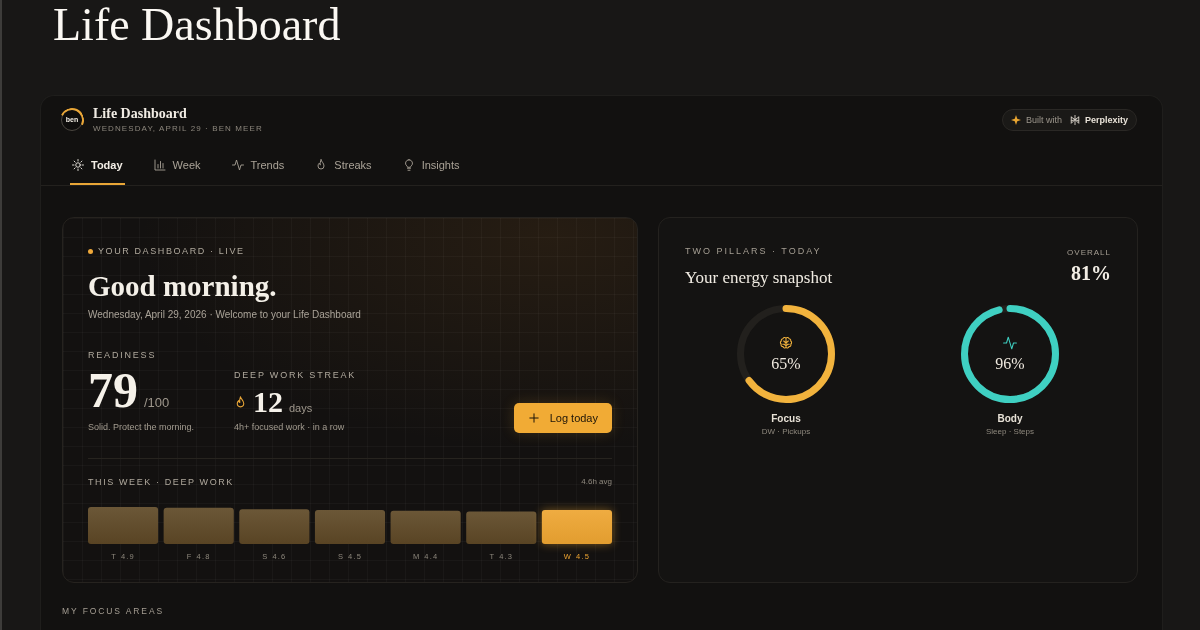 This screenshot has width=1200, height=630. What do you see at coordinates (1091, 273) in the screenshot?
I see `overall-value: 81%` at bounding box center [1091, 273].